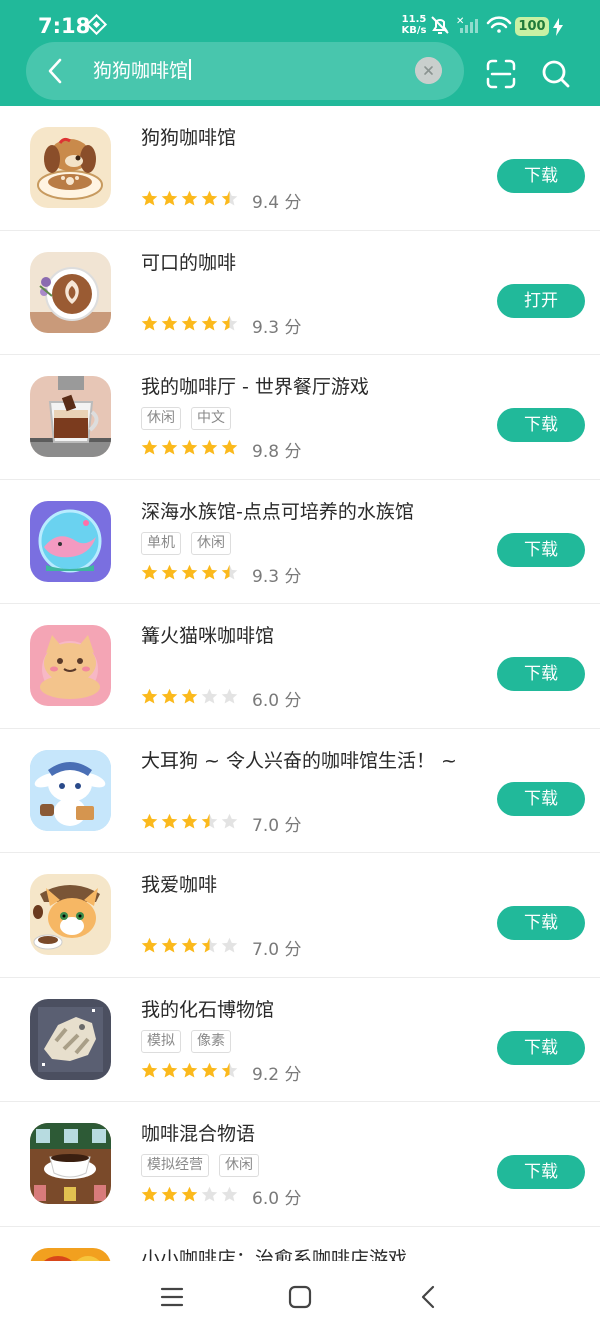 Image resolution: width=600 pixels, height=1333 pixels. I want to click on app-name: 我的化石博物馆, so click(207, 1008).